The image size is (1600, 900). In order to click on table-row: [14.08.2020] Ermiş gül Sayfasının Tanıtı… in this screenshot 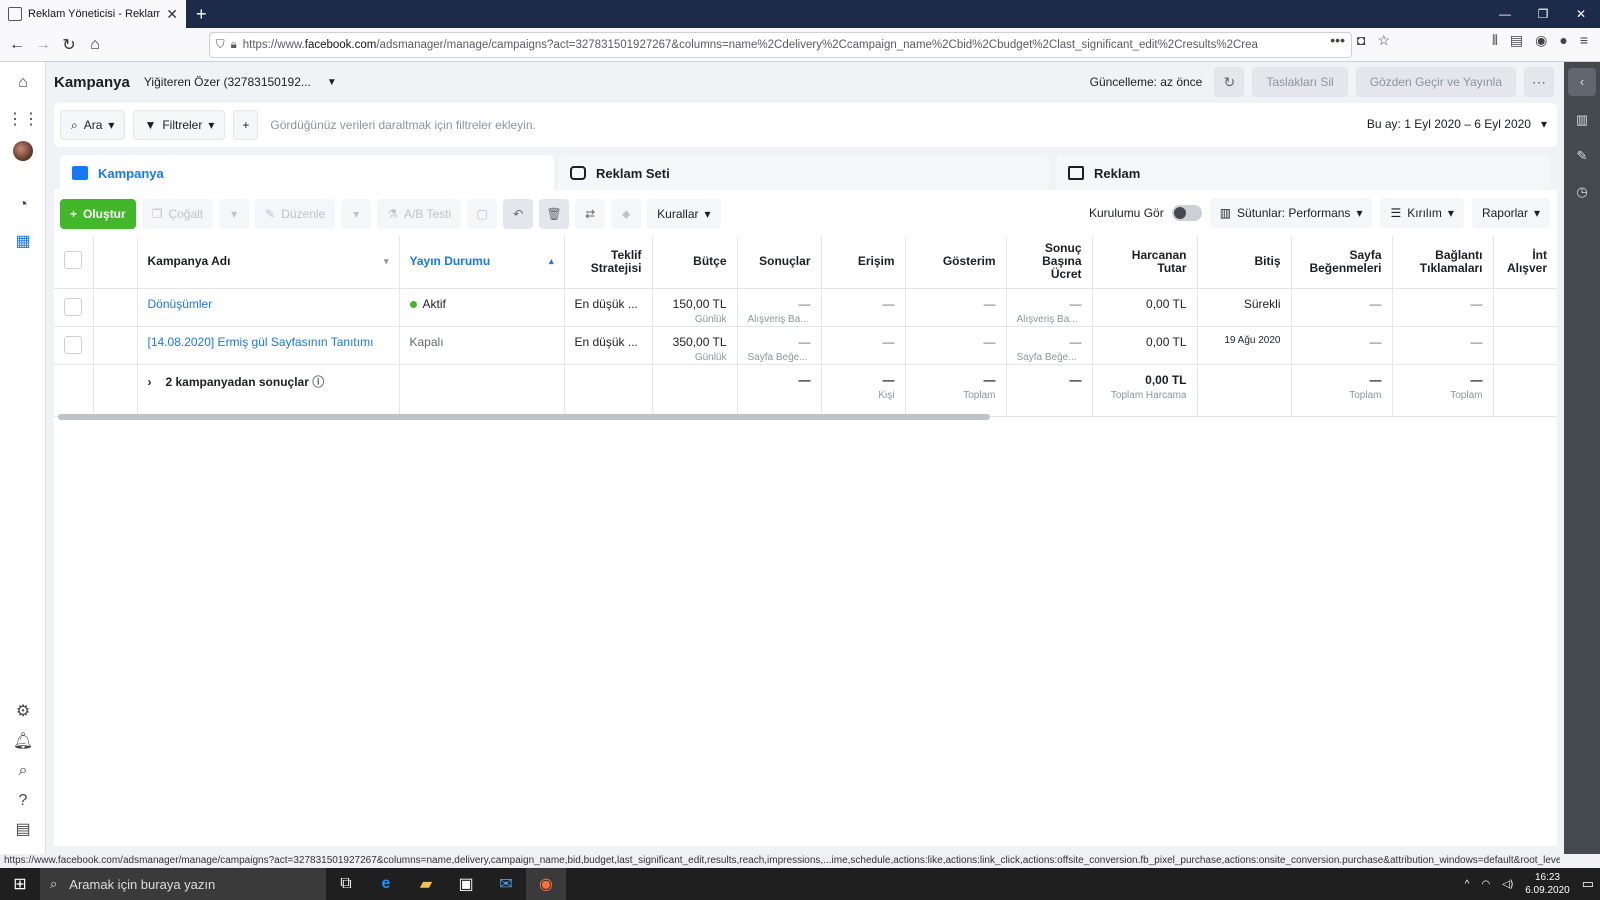, I will do `click(805, 345)`.